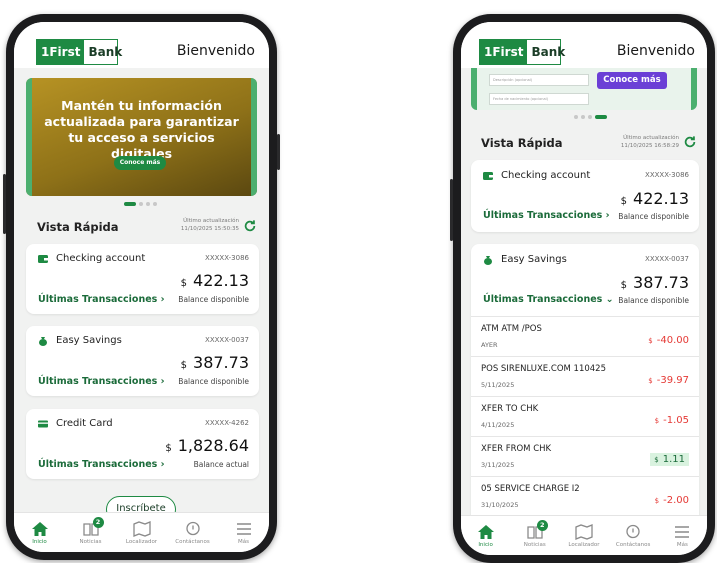 This screenshot has width=717, height=563. I want to click on news-badge: 2, so click(98, 522).